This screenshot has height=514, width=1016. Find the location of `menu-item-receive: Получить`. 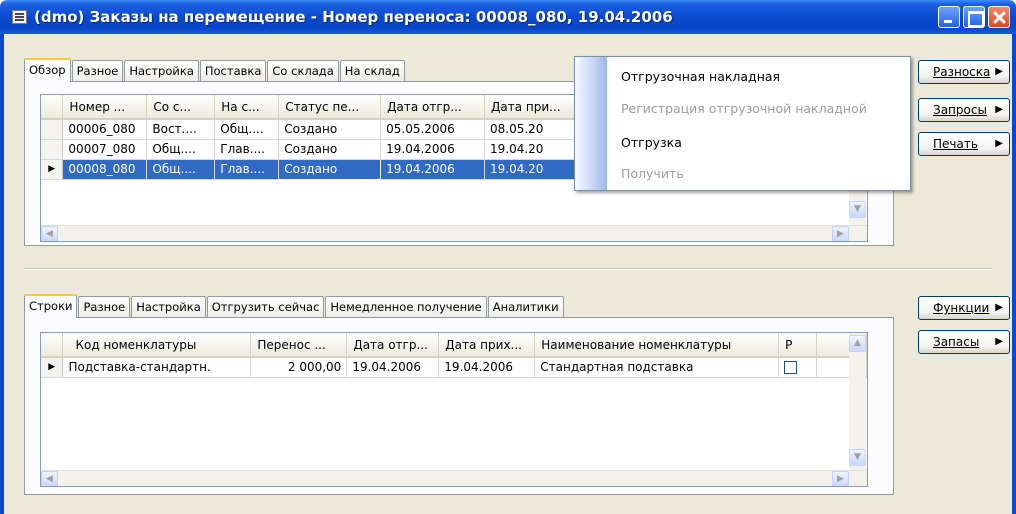

menu-item-receive: Получить is located at coordinates (652, 173).